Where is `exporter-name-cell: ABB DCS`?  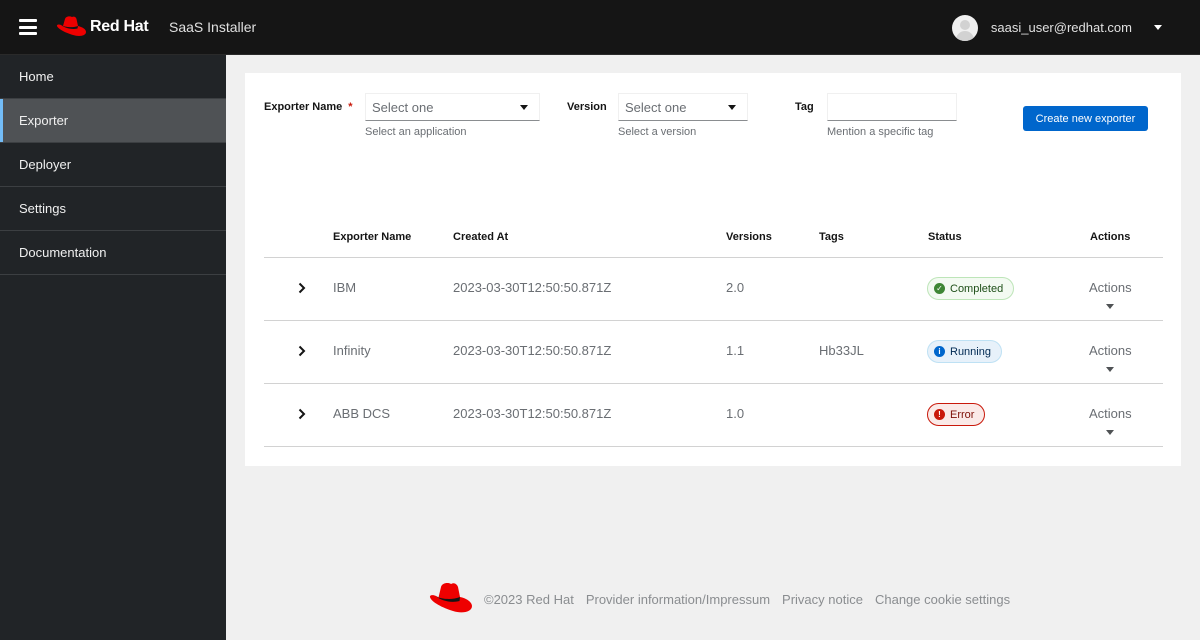 exporter-name-cell: ABB DCS is located at coordinates (362, 413).